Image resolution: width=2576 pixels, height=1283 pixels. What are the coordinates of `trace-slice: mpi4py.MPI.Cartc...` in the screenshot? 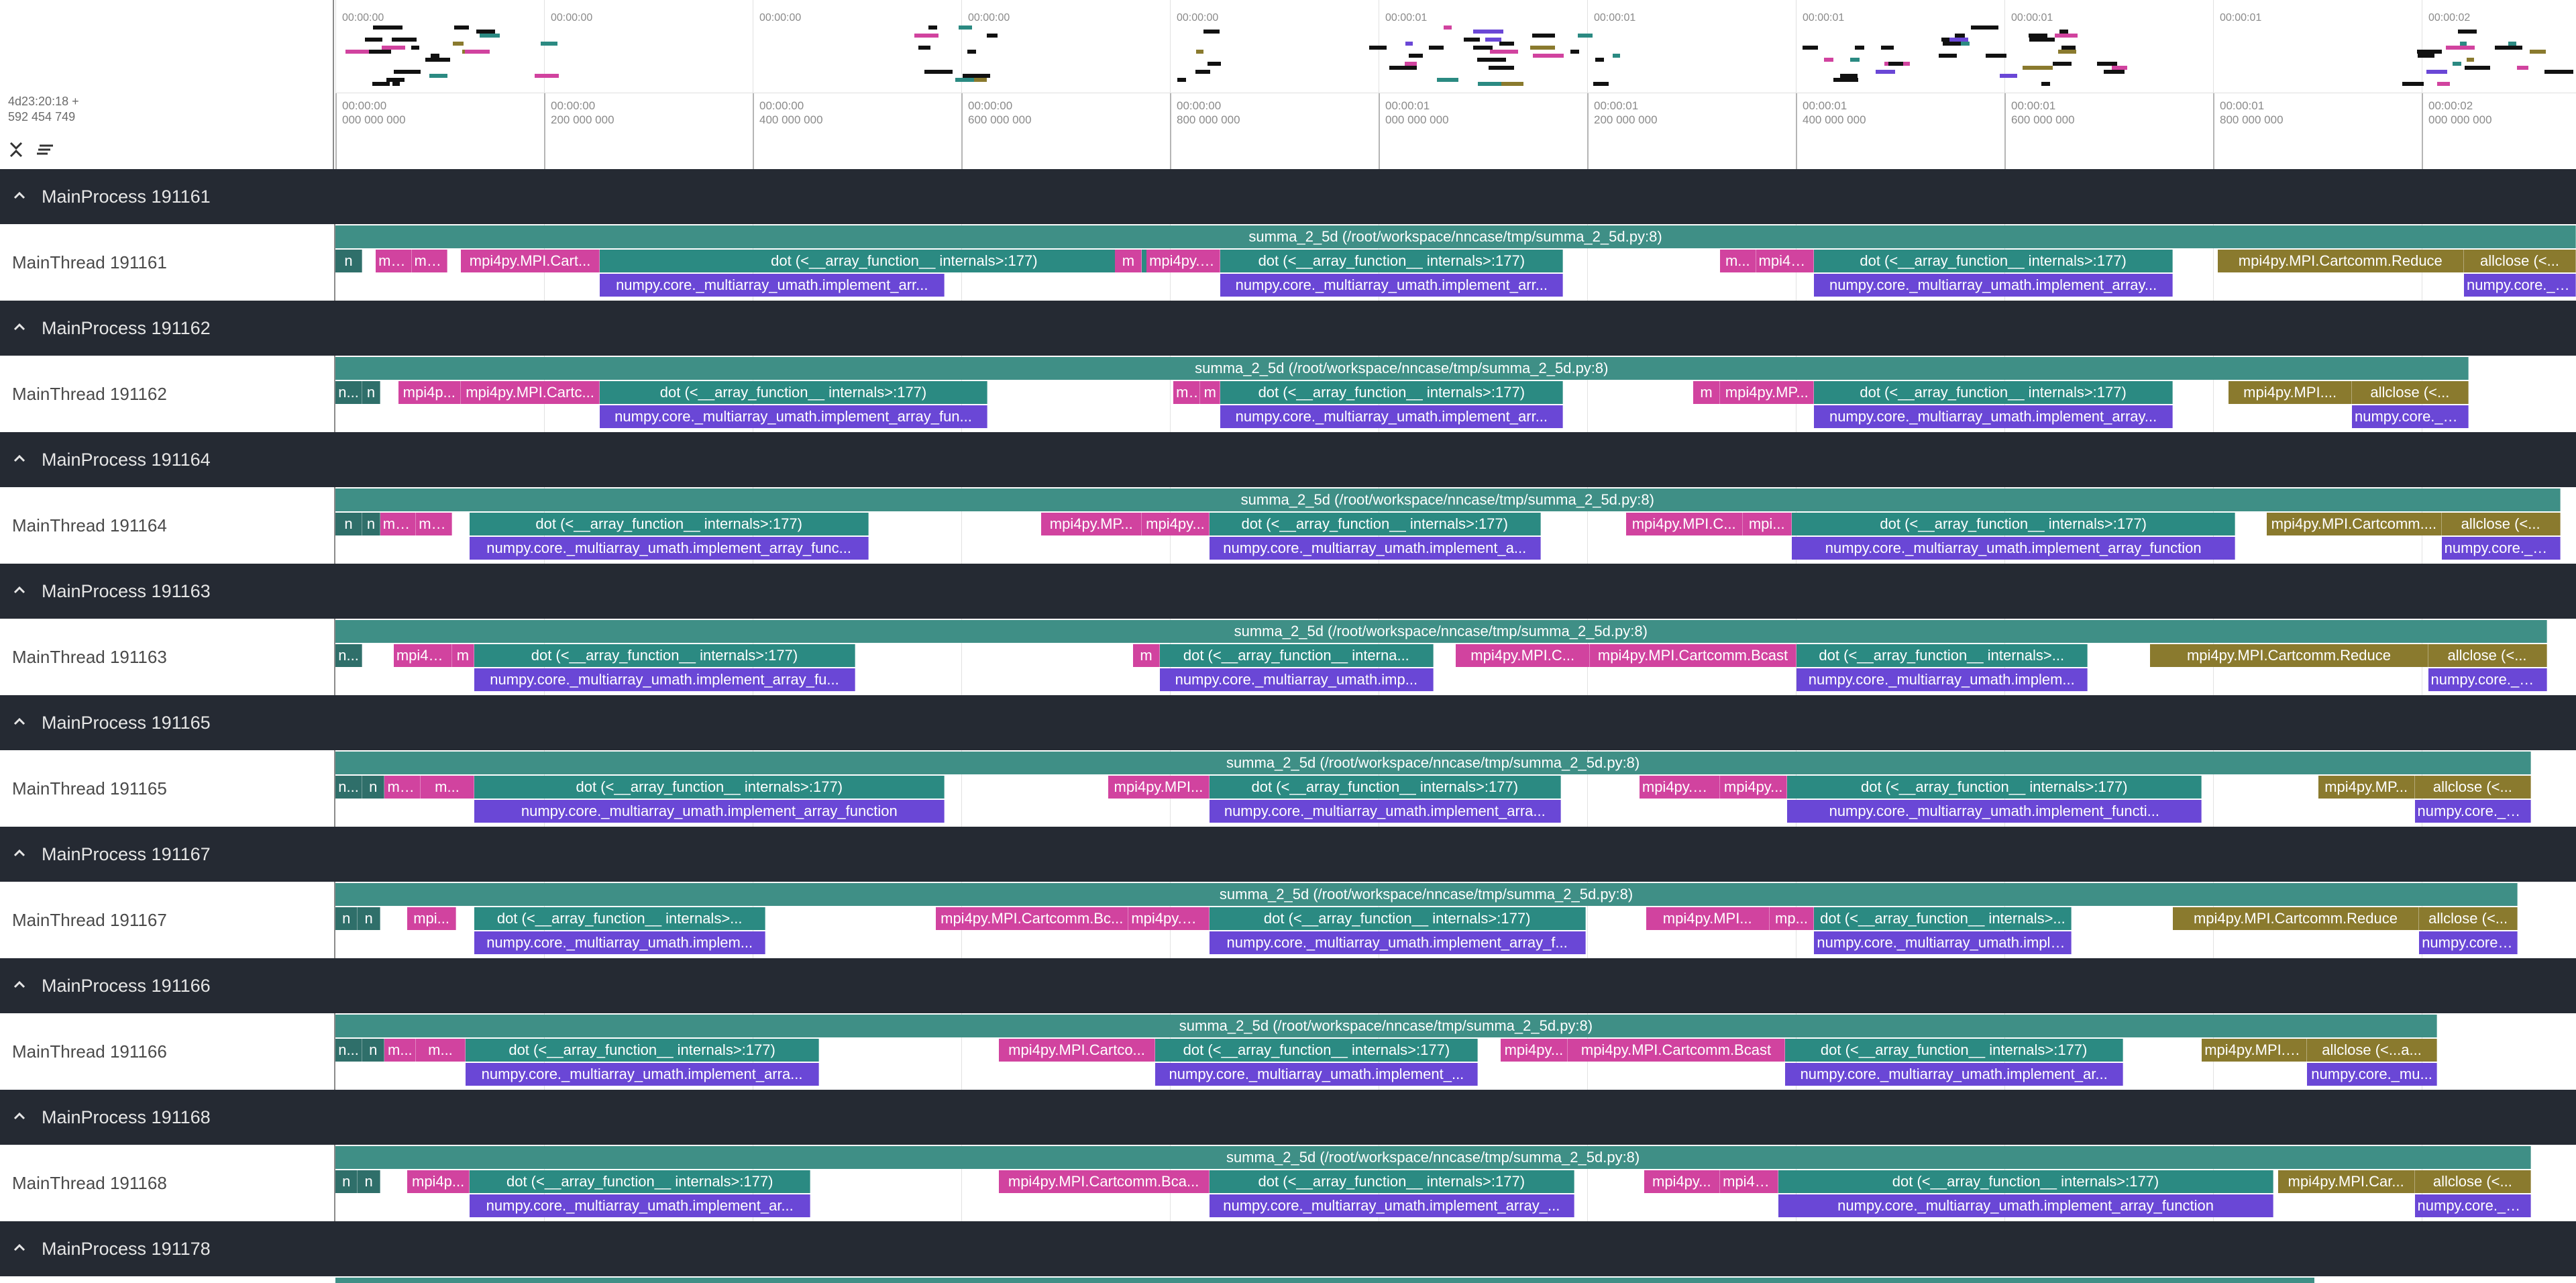 It's located at (530, 392).